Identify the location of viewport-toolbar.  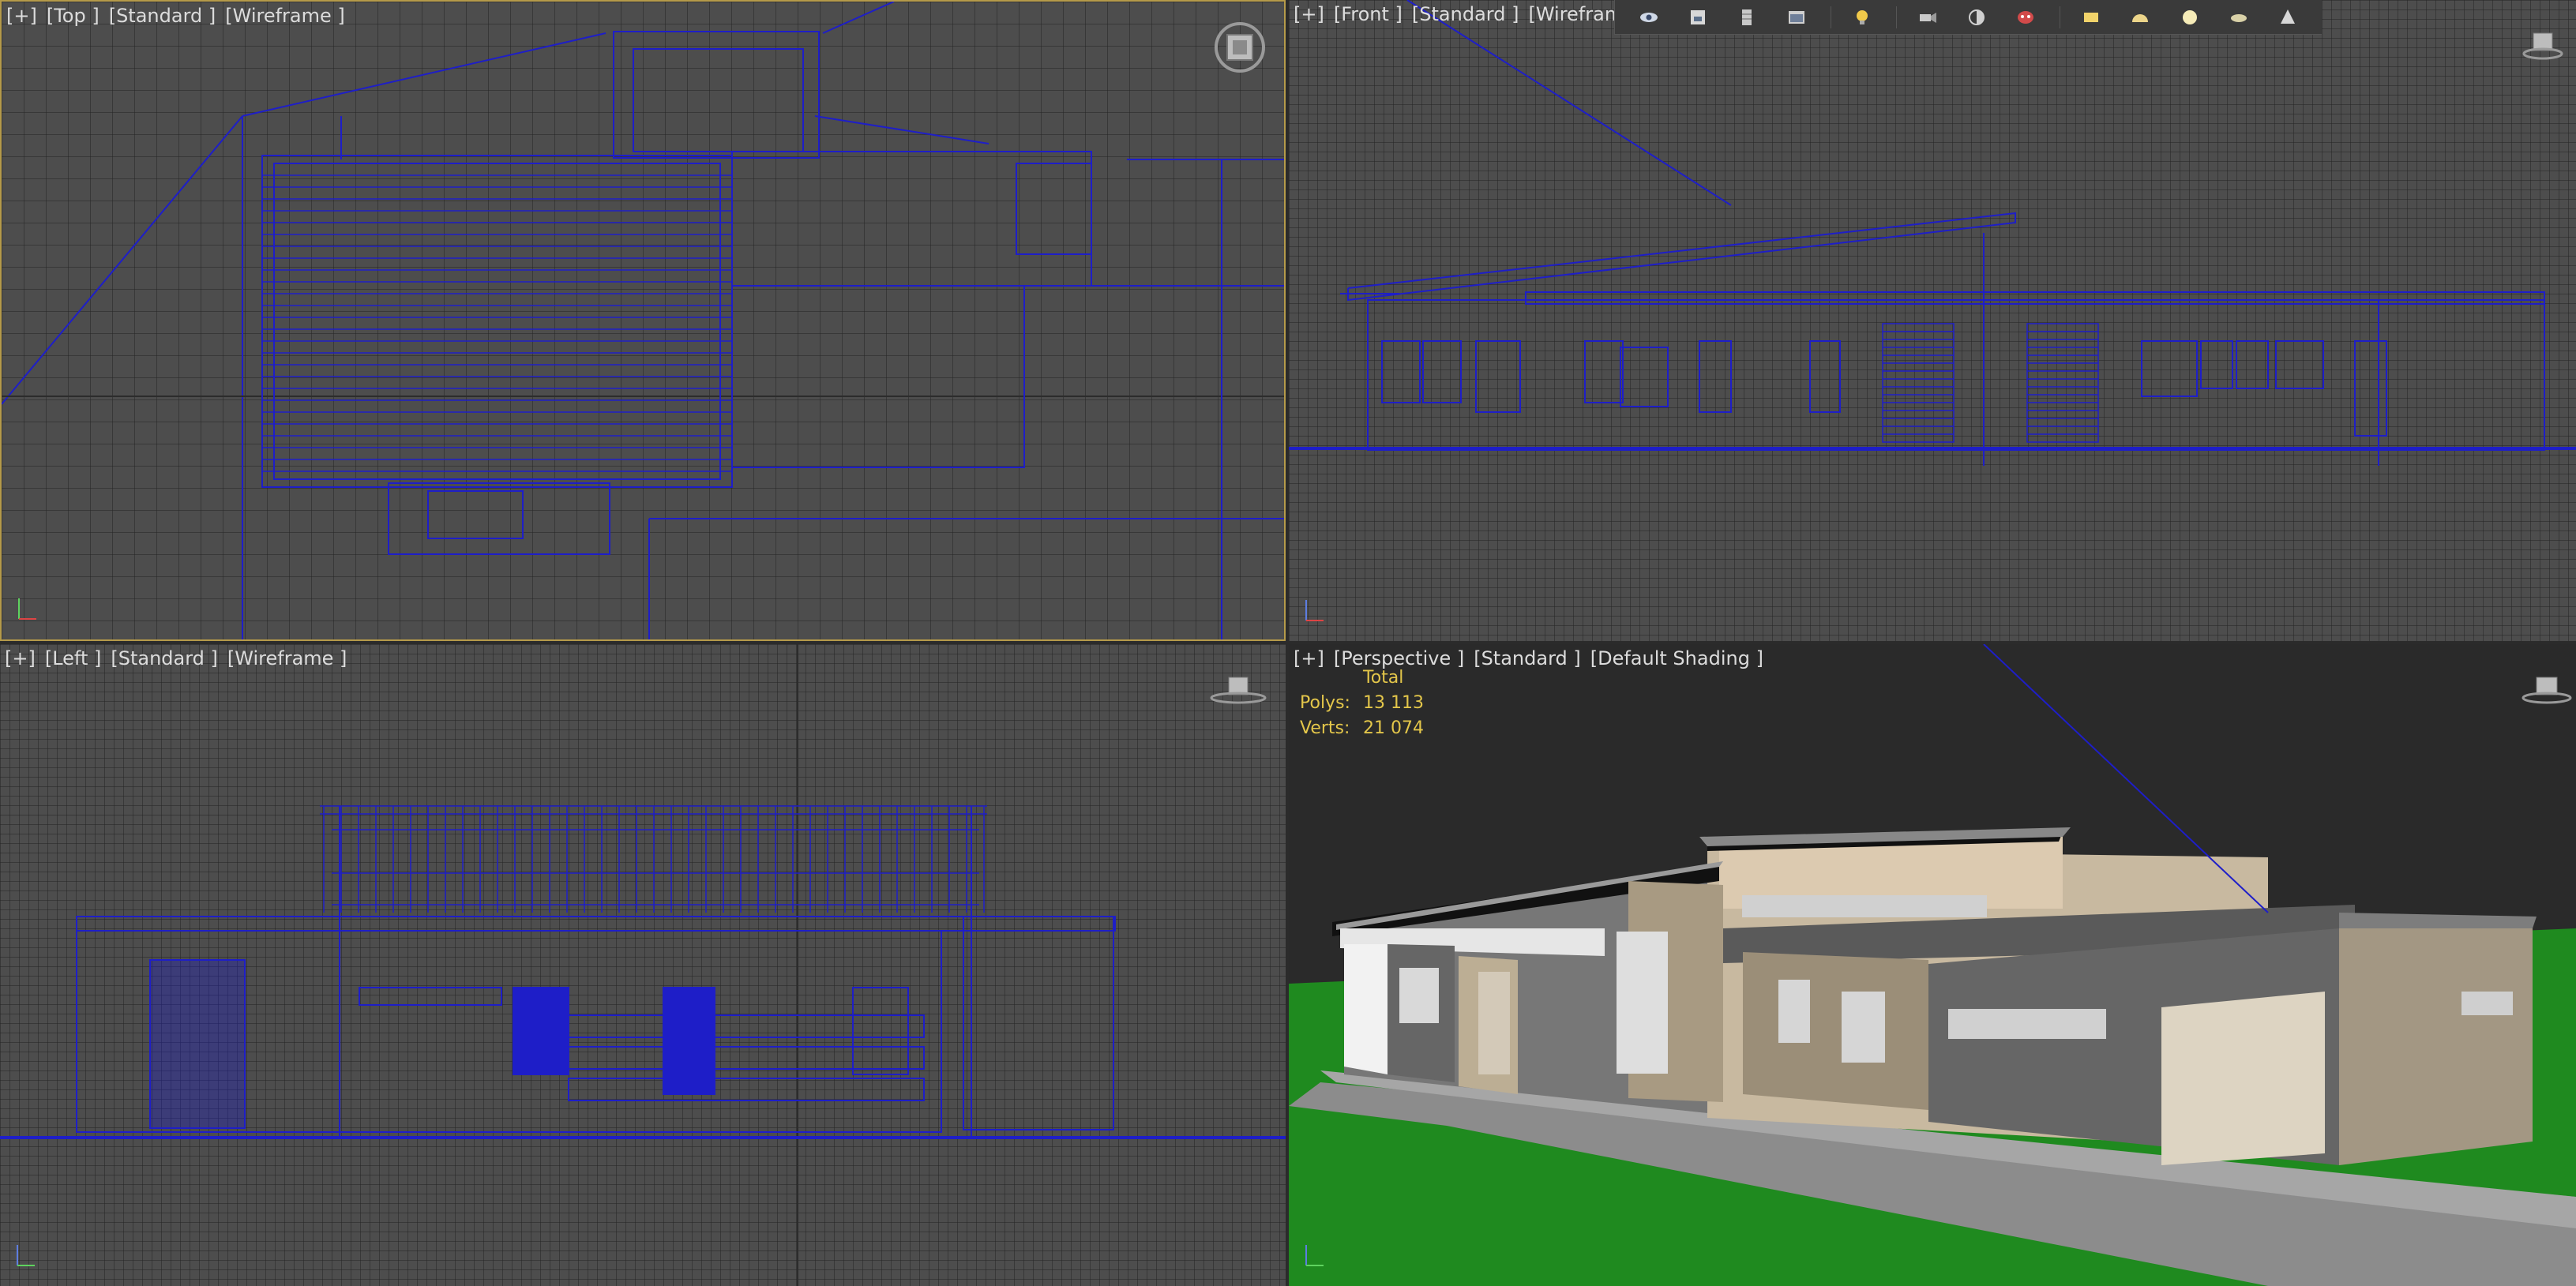
(1968, 17).